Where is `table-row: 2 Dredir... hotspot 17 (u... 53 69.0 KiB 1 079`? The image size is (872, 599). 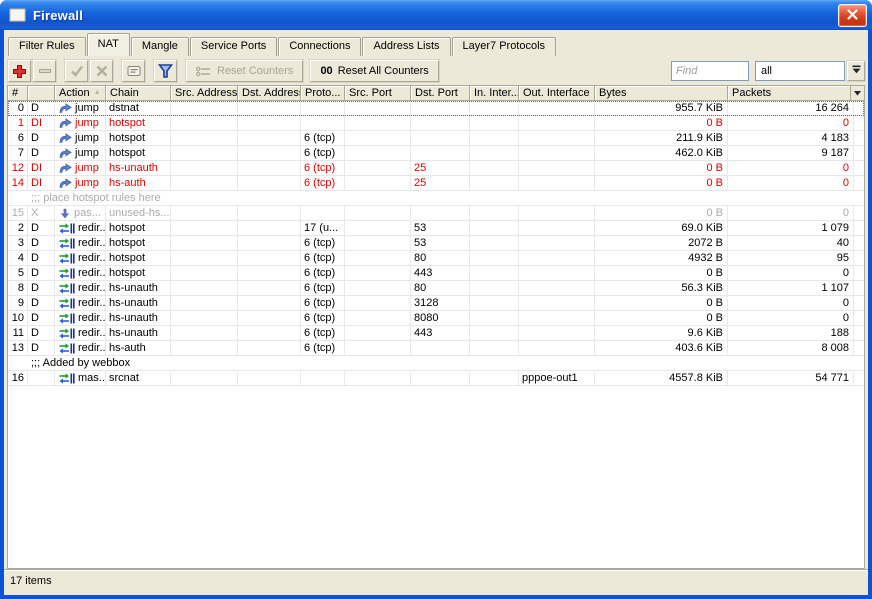
table-row: 2 Dredir... hotspot 17 (u... 53 69.0 KiB 1 079 is located at coordinates (436, 228).